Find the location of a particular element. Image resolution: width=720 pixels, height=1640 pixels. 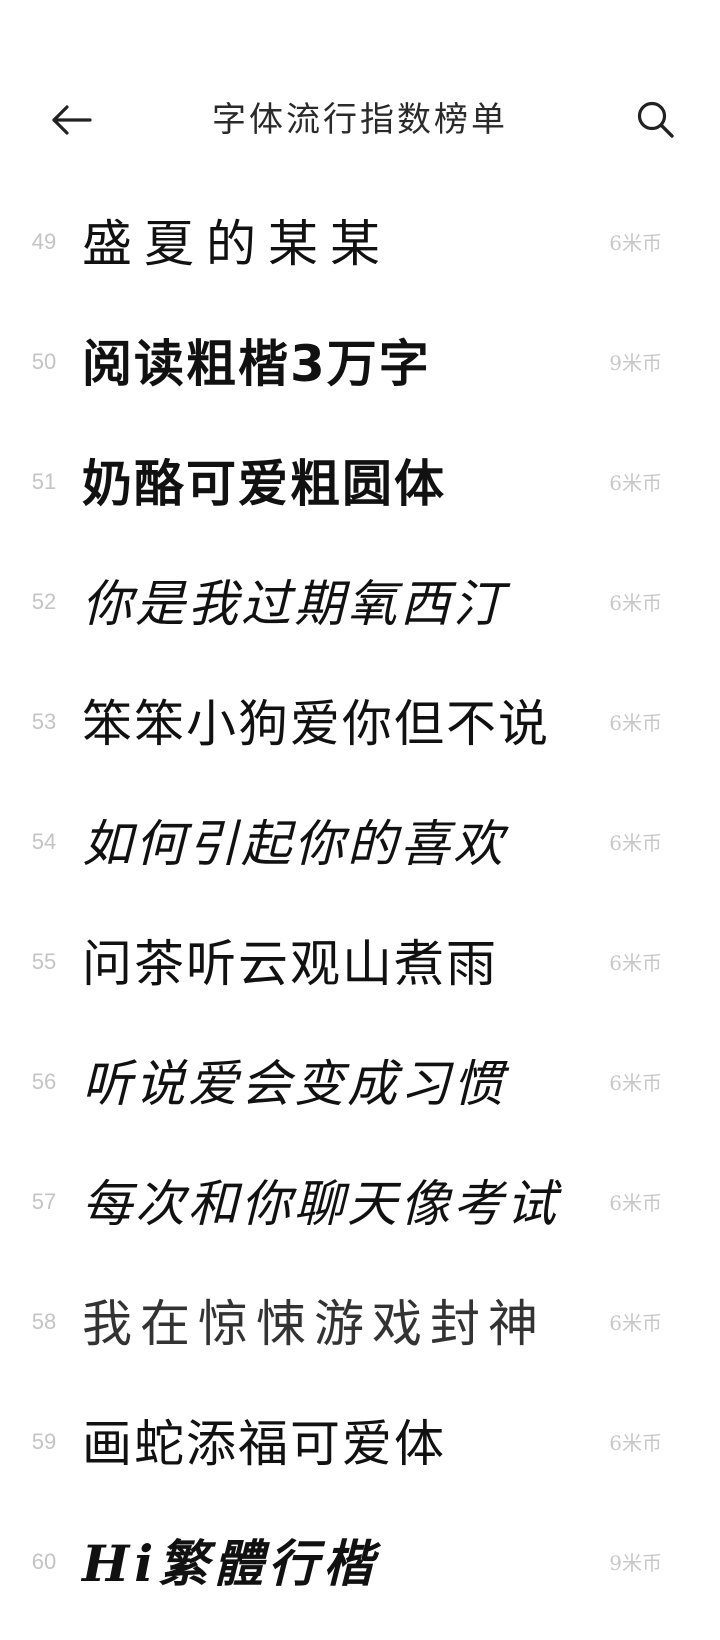

rank-number: 52 is located at coordinates (44, 601).